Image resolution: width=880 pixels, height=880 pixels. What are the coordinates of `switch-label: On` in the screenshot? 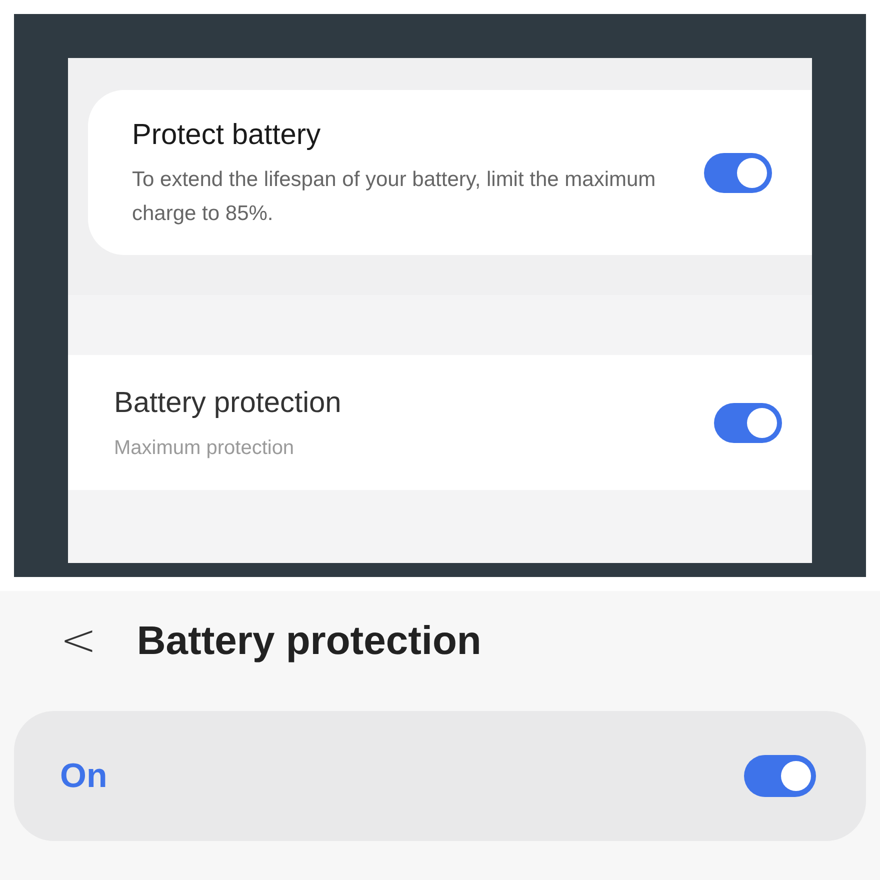 It's located at (84, 776).